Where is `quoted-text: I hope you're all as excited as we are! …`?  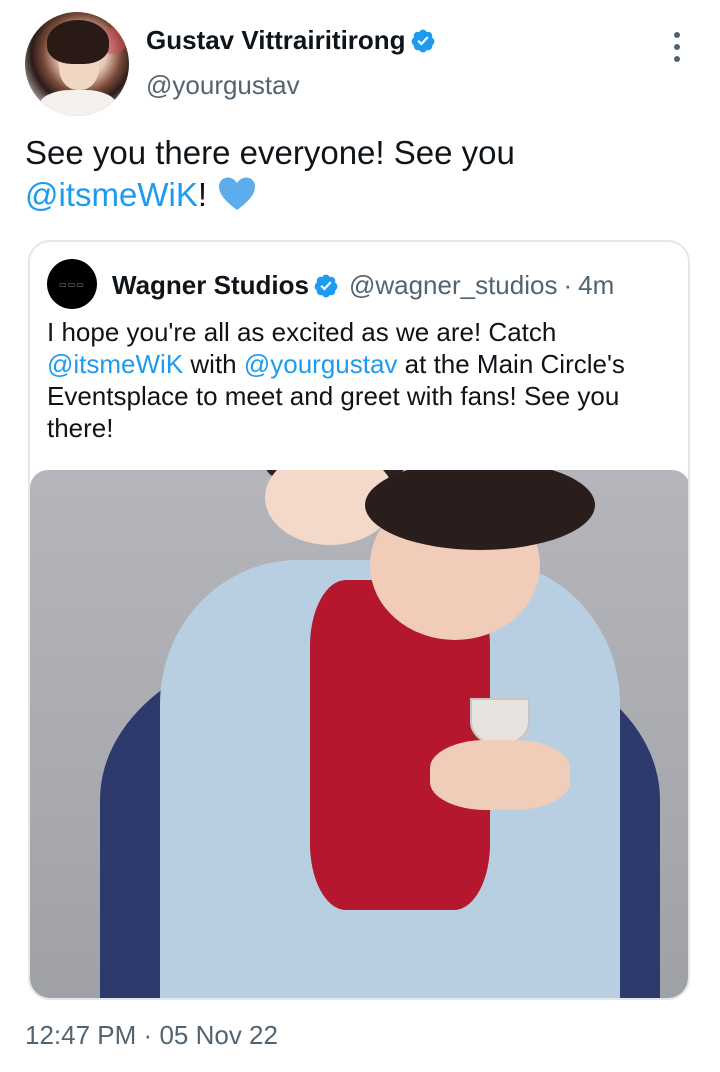
quoted-text: I hope you're all as excited as we are! … is located at coordinates (362, 380).